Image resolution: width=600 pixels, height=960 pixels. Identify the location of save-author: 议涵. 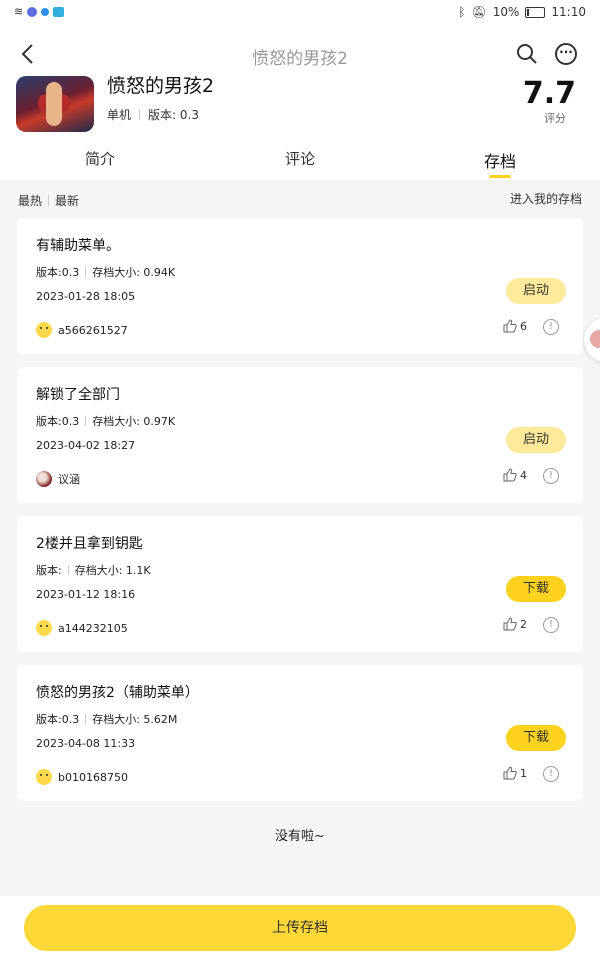
(58, 479).